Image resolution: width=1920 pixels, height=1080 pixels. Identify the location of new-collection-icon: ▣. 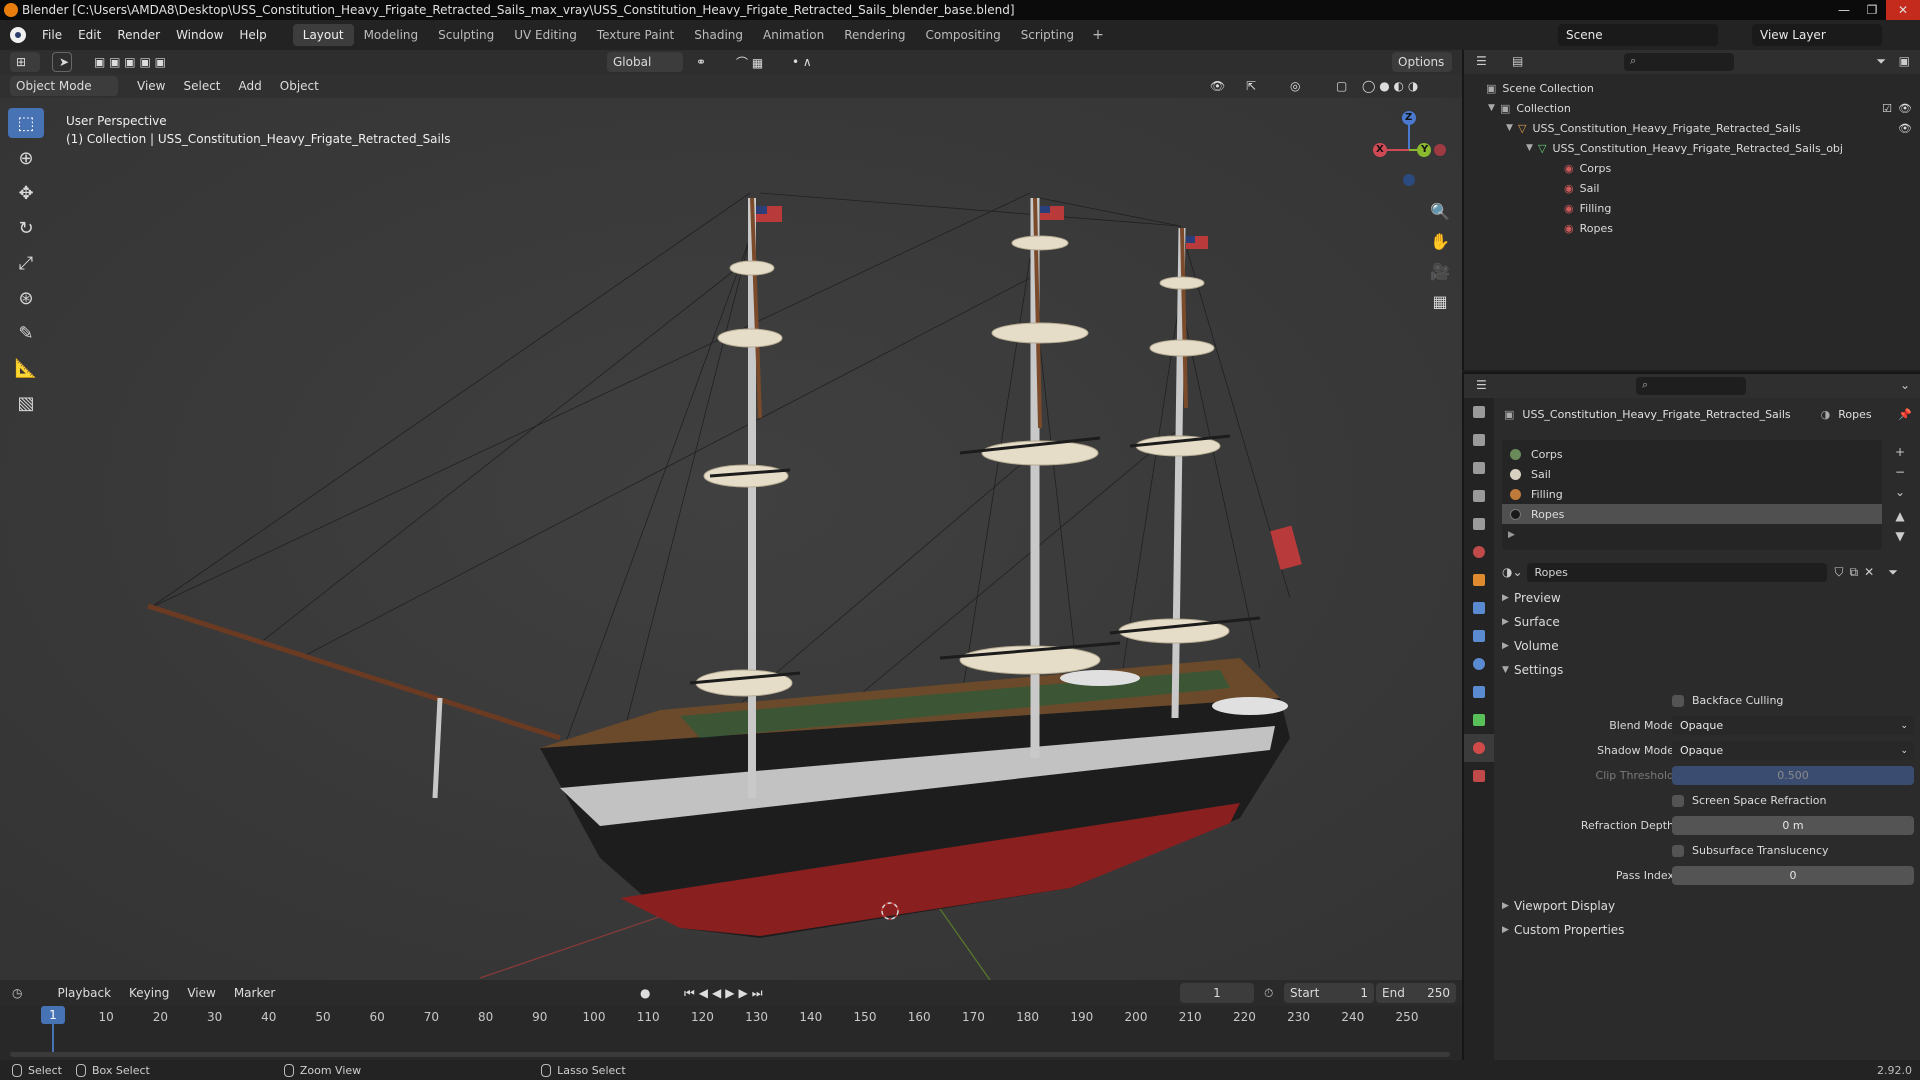
(1904, 61).